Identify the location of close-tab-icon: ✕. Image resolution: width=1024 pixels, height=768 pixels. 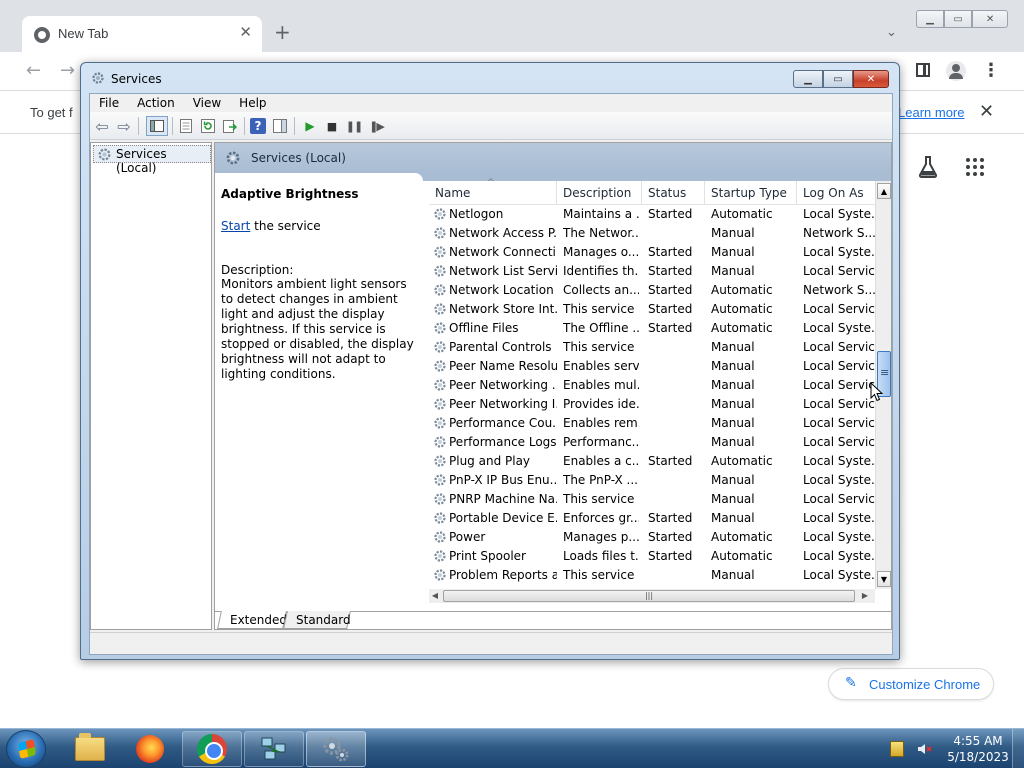
(245, 32).